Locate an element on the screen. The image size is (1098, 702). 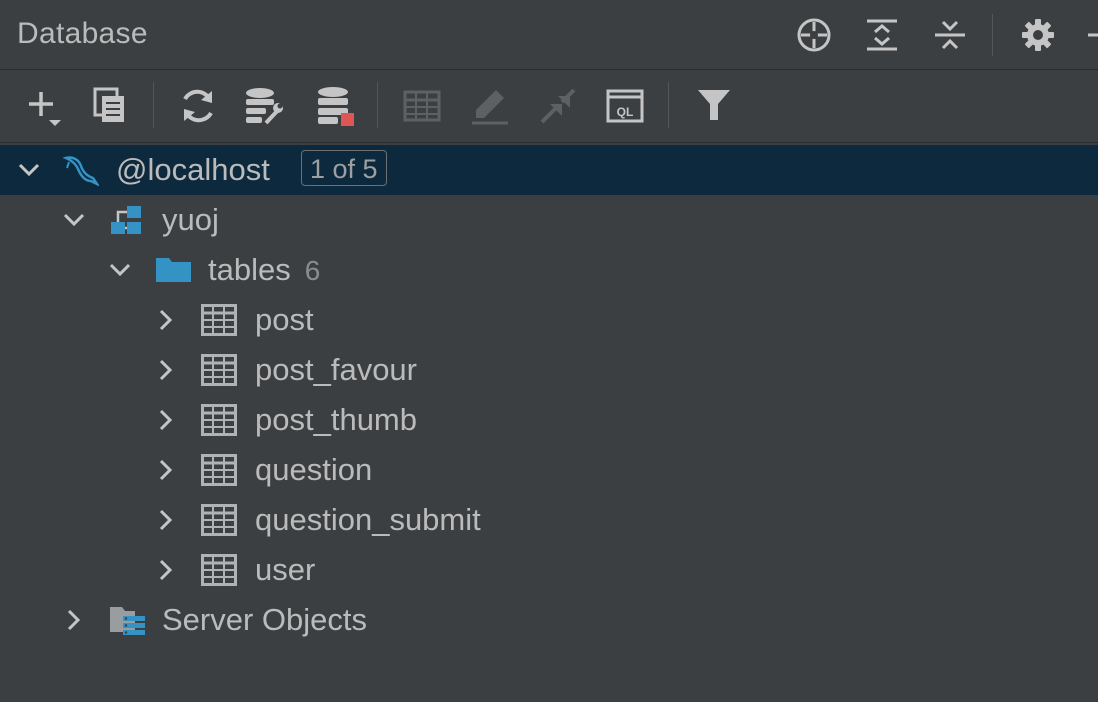
table-row: question is located at coordinates (549, 470).